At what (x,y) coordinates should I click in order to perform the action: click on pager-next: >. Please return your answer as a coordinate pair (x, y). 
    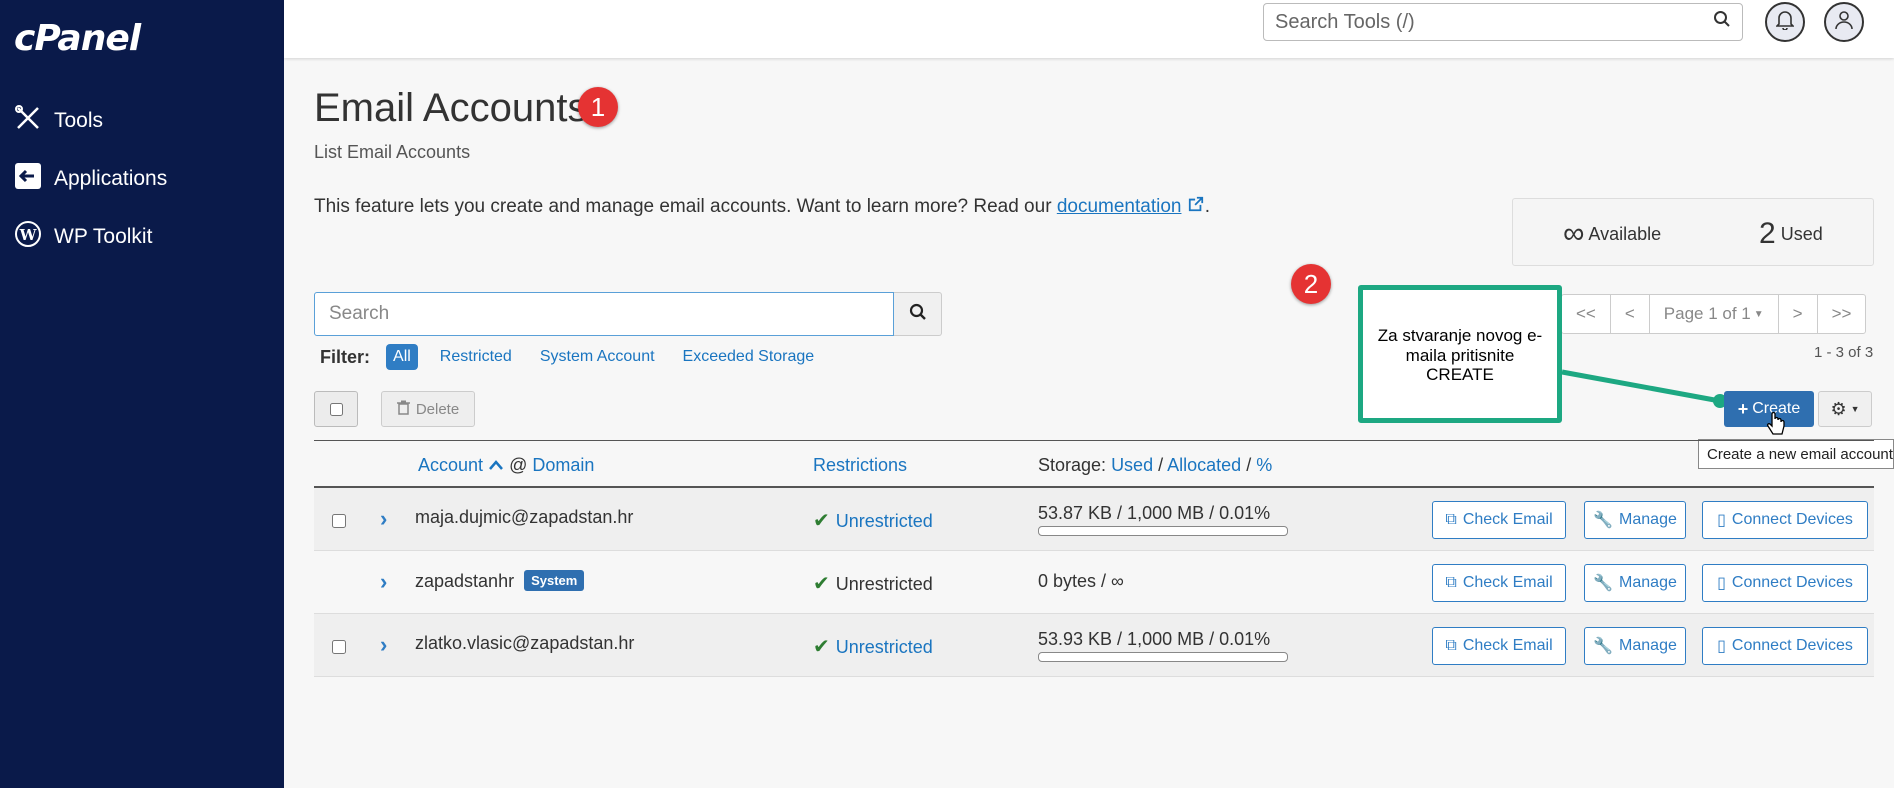
    Looking at the image, I should click on (1797, 314).